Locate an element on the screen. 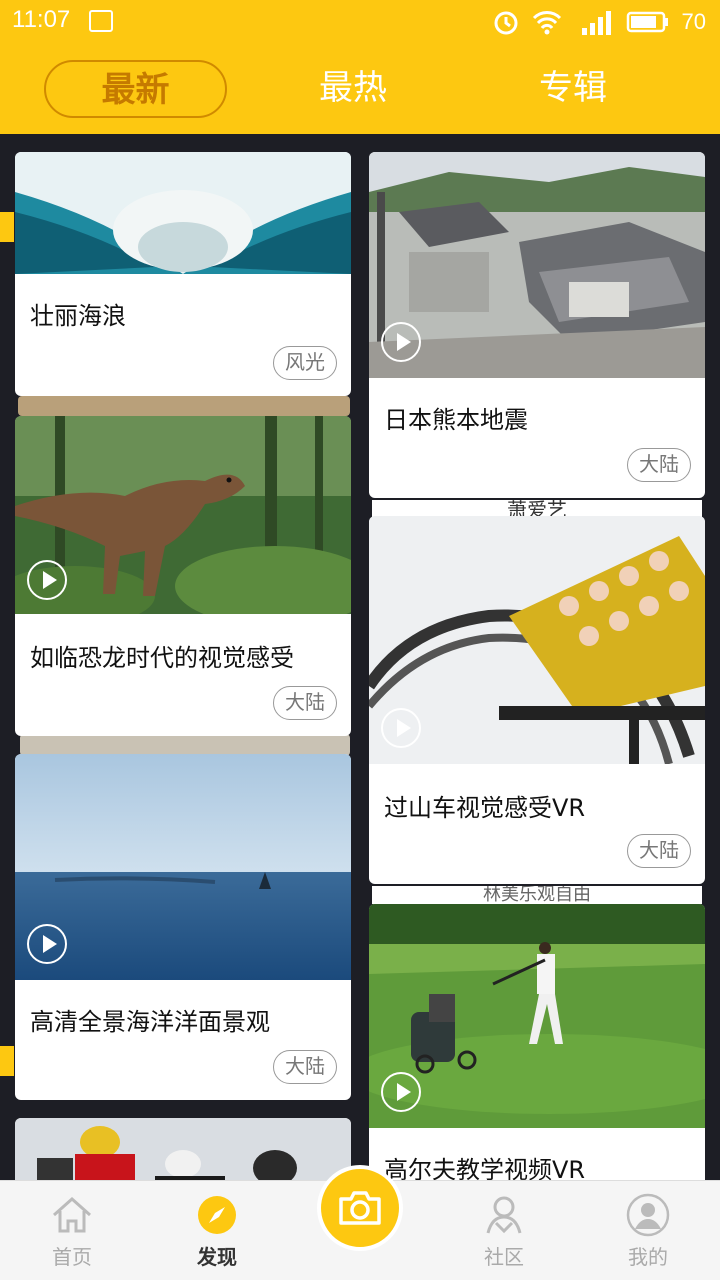 This screenshot has height=1280, width=720. video-card: 高清全景海洋洋面景观 大陆 is located at coordinates (183, 927).